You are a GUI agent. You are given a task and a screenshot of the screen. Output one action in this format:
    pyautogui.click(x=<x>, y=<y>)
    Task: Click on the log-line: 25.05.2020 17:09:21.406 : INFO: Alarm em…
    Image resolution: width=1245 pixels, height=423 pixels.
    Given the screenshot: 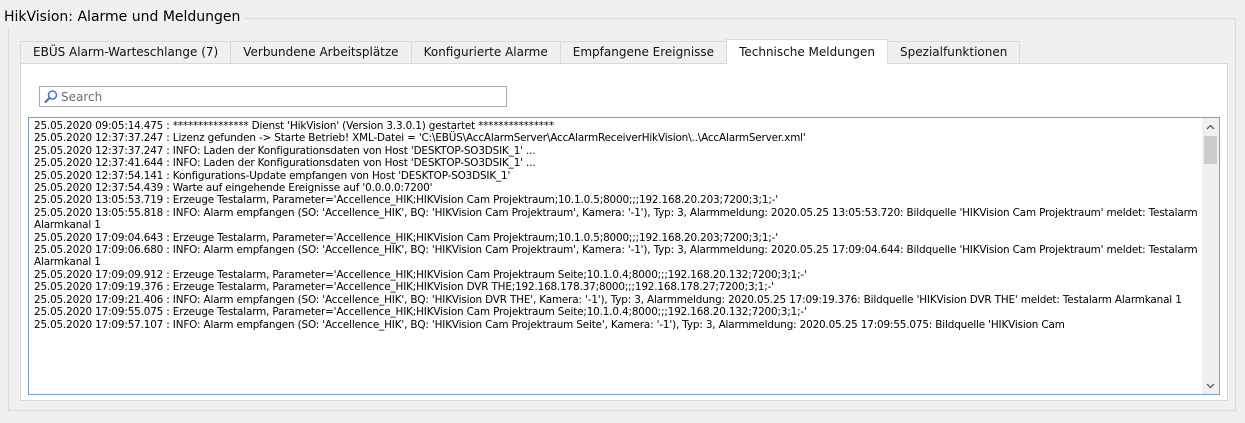 What is the action you would take?
    pyautogui.click(x=608, y=299)
    